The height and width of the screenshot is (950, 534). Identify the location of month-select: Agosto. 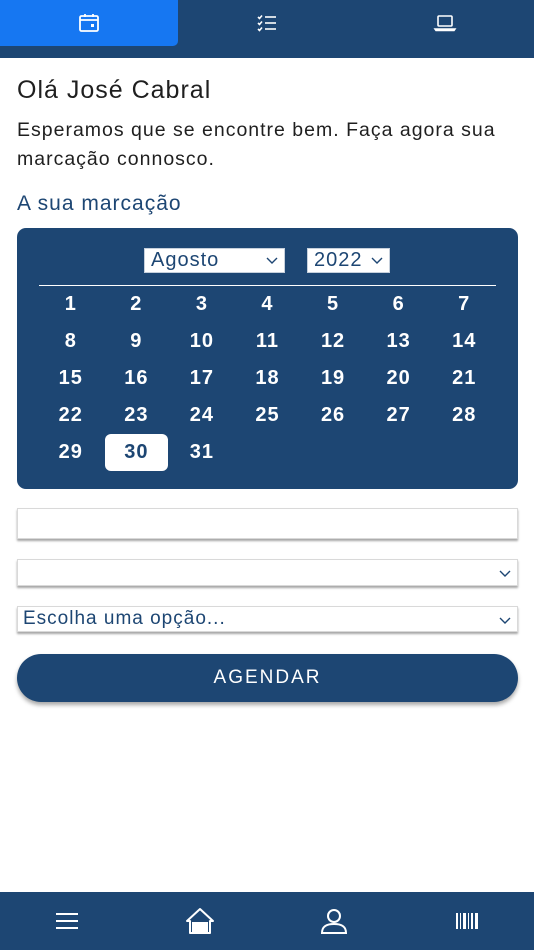
(214, 260).